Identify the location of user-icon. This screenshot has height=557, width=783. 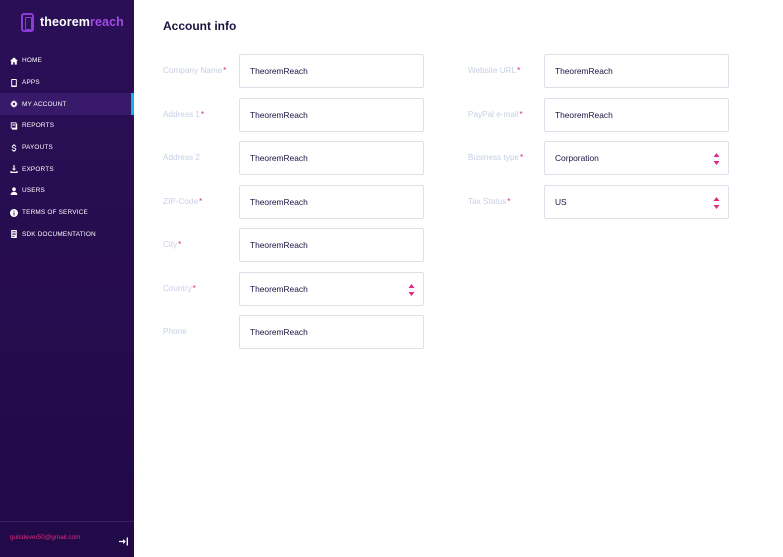
(14, 190).